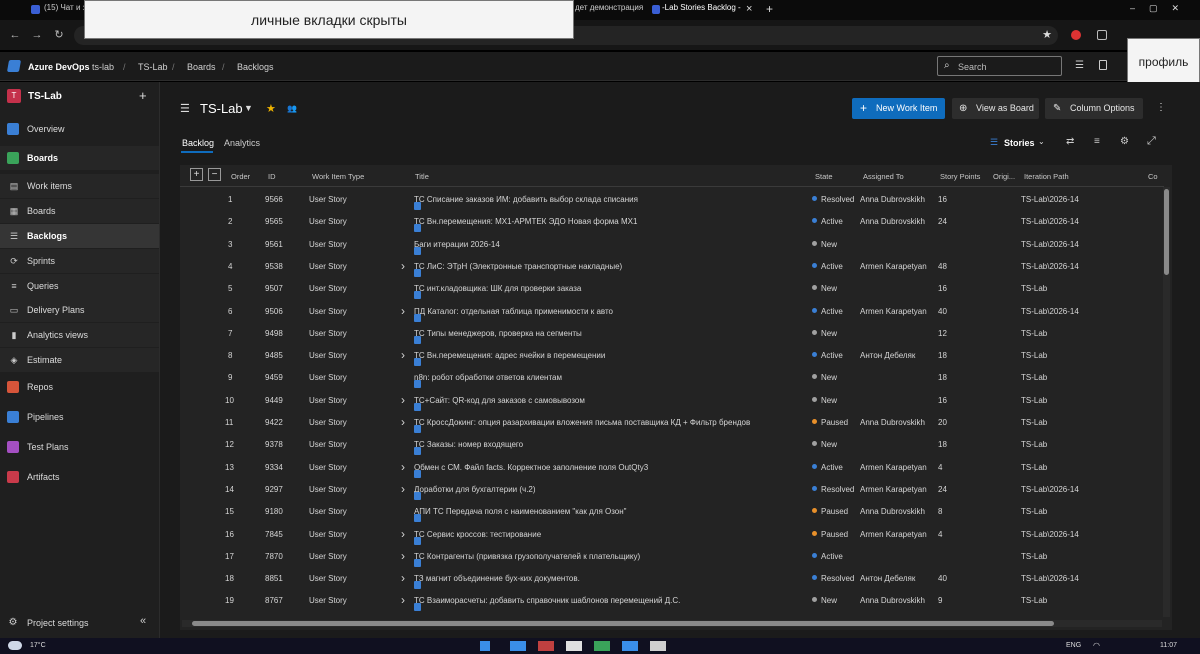 This screenshot has width=1200, height=654. What do you see at coordinates (198, 143) in the screenshot?
I see `tab-backlog: Backlog` at bounding box center [198, 143].